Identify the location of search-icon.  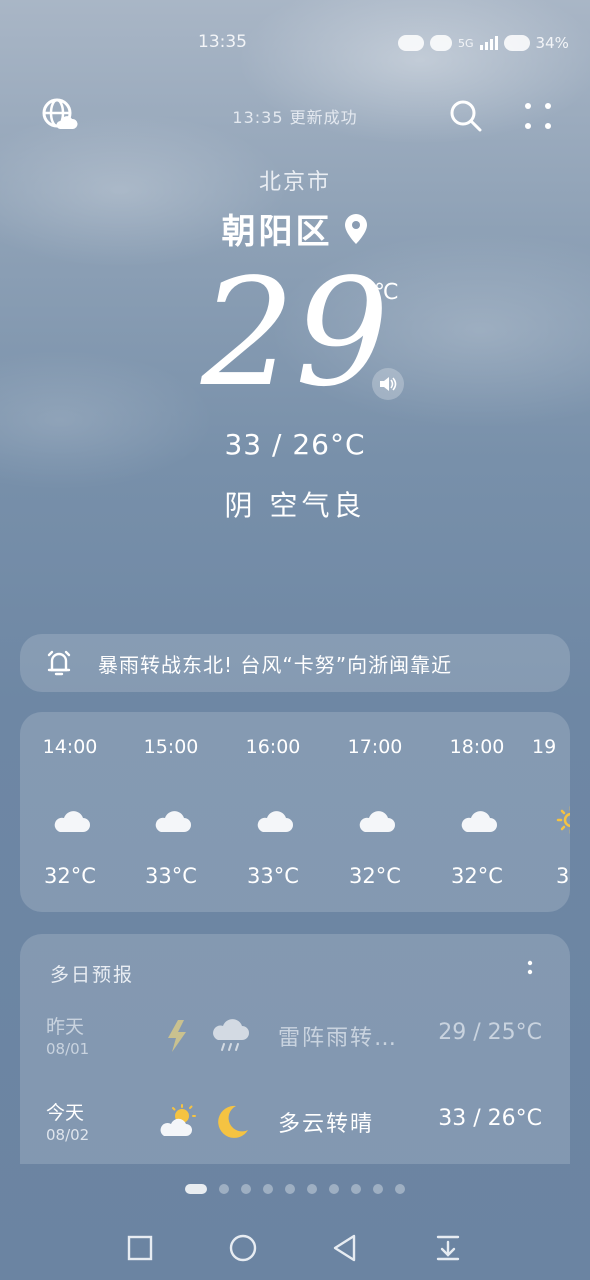
(466, 116).